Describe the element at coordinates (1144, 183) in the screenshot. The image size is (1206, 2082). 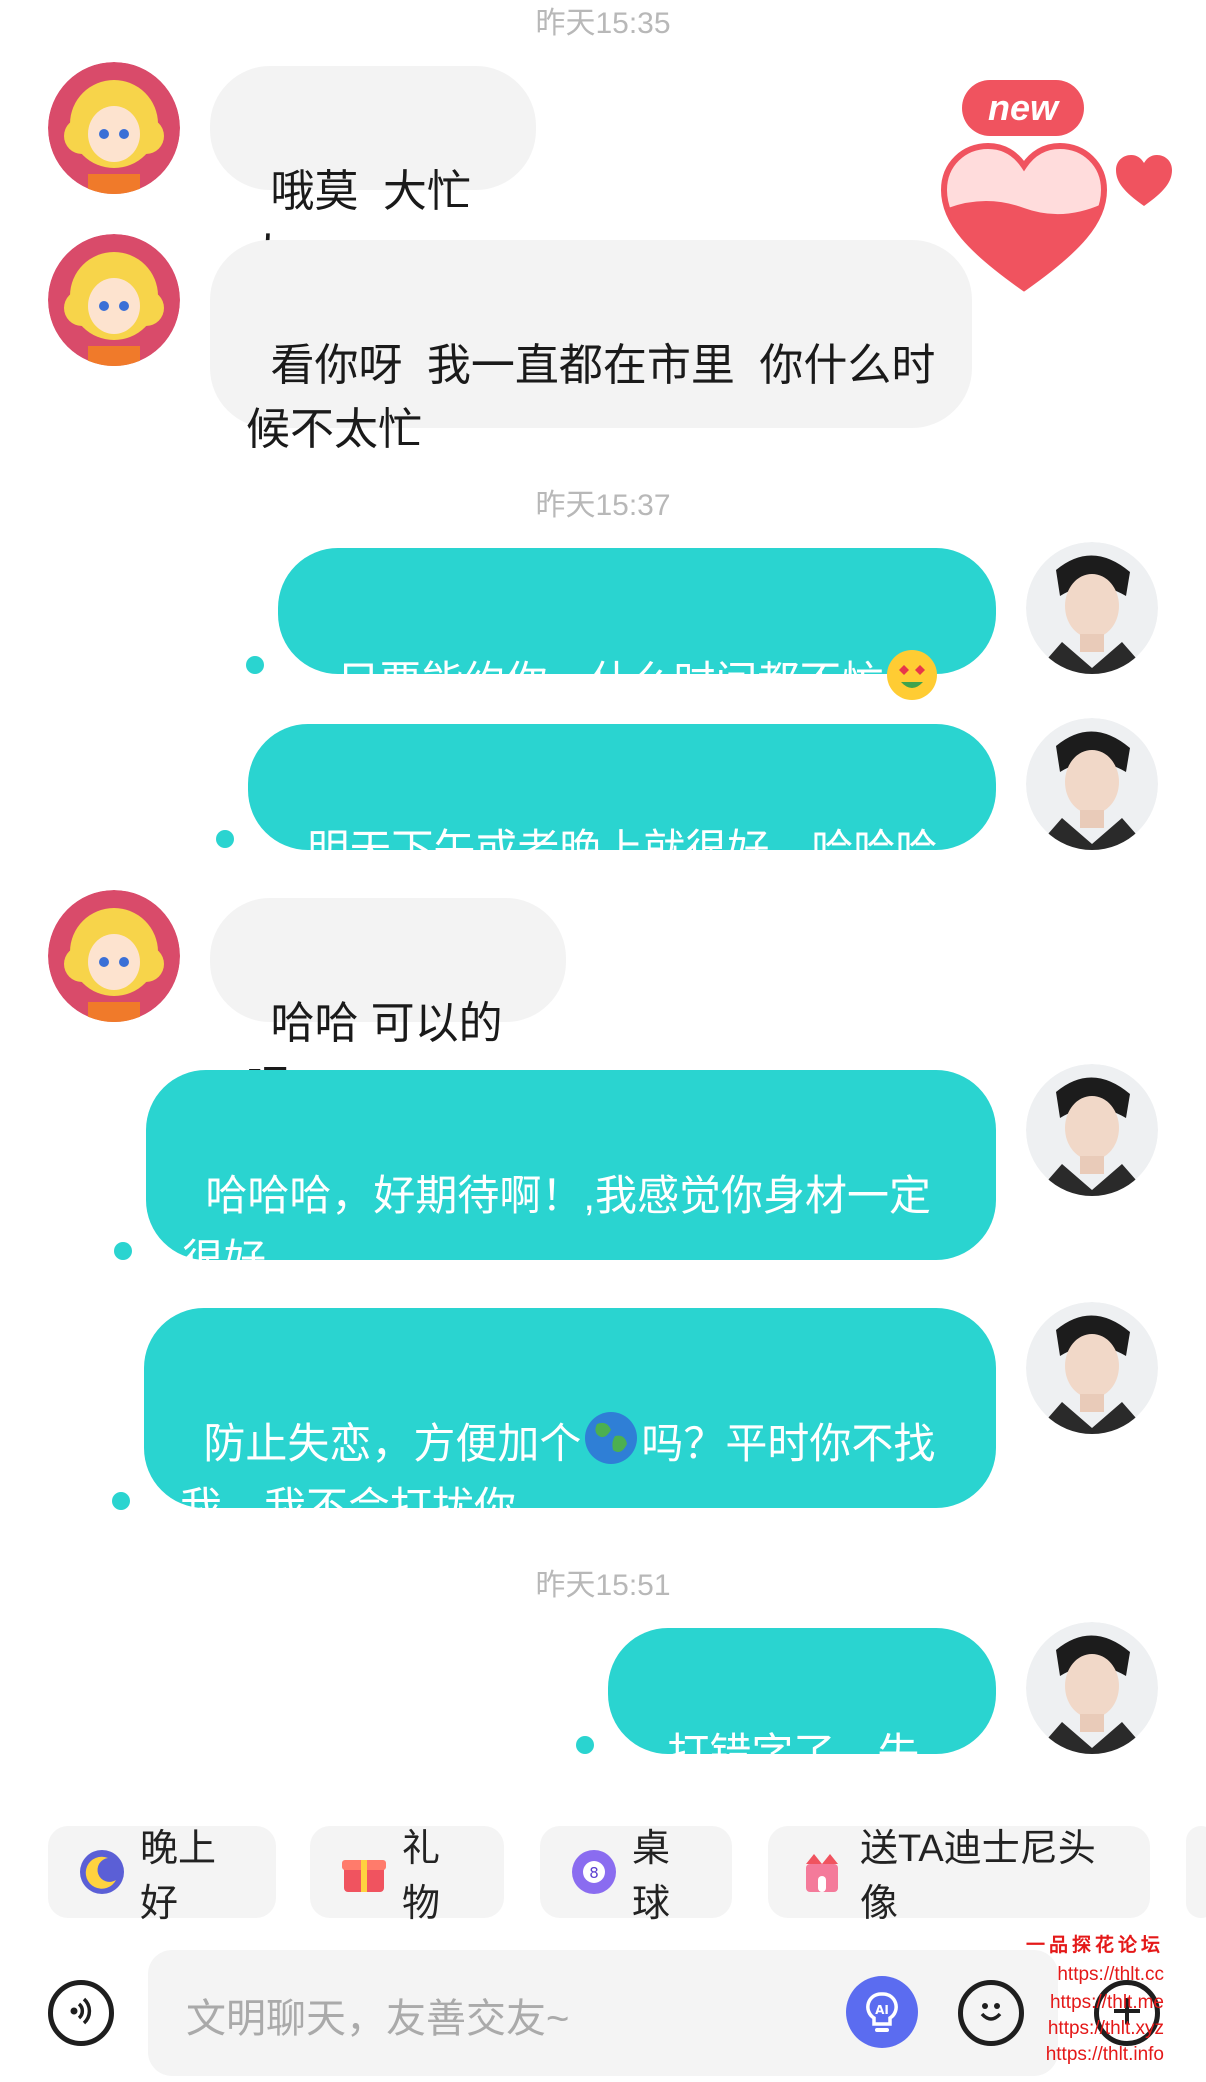
I see `heart-icon` at that location.